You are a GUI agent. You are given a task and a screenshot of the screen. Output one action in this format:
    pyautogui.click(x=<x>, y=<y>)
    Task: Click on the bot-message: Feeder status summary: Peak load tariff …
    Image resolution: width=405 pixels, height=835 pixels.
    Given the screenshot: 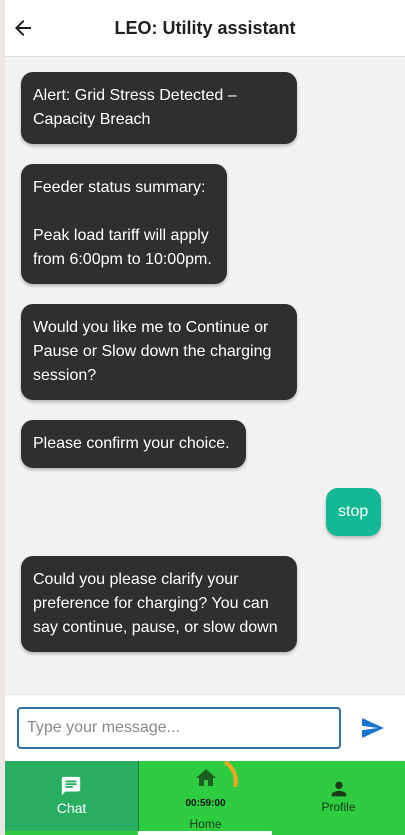 What is the action you would take?
    pyautogui.click(x=124, y=224)
    